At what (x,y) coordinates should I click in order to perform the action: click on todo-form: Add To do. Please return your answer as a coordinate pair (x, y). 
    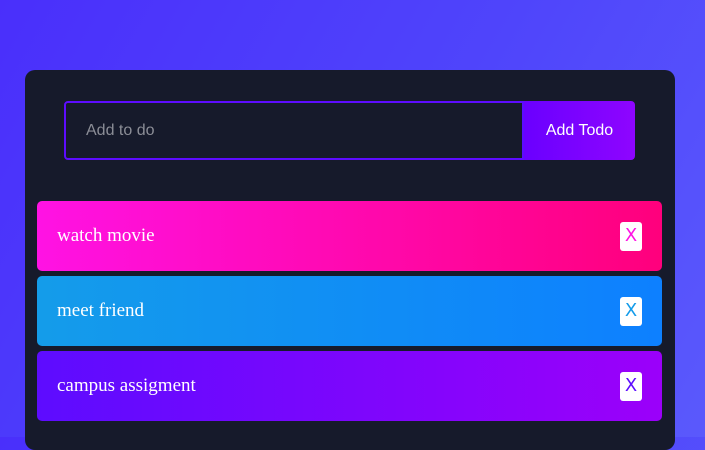
    Looking at the image, I should click on (349, 130).